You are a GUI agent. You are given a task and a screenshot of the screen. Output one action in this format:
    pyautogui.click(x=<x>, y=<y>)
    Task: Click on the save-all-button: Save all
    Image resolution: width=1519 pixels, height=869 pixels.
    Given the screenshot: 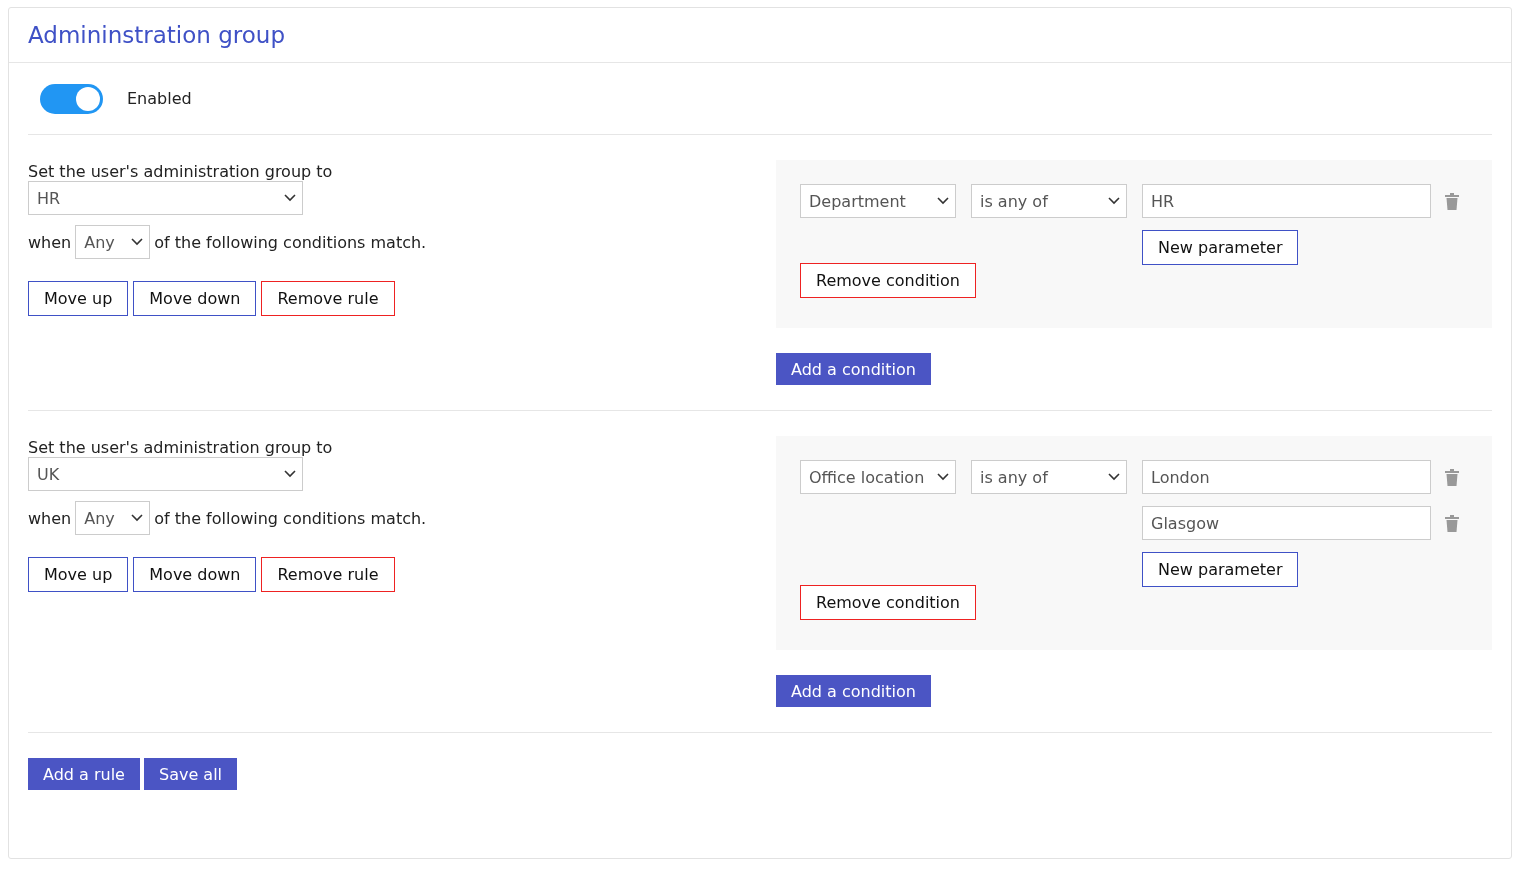 What is the action you would take?
    pyautogui.click(x=190, y=774)
    